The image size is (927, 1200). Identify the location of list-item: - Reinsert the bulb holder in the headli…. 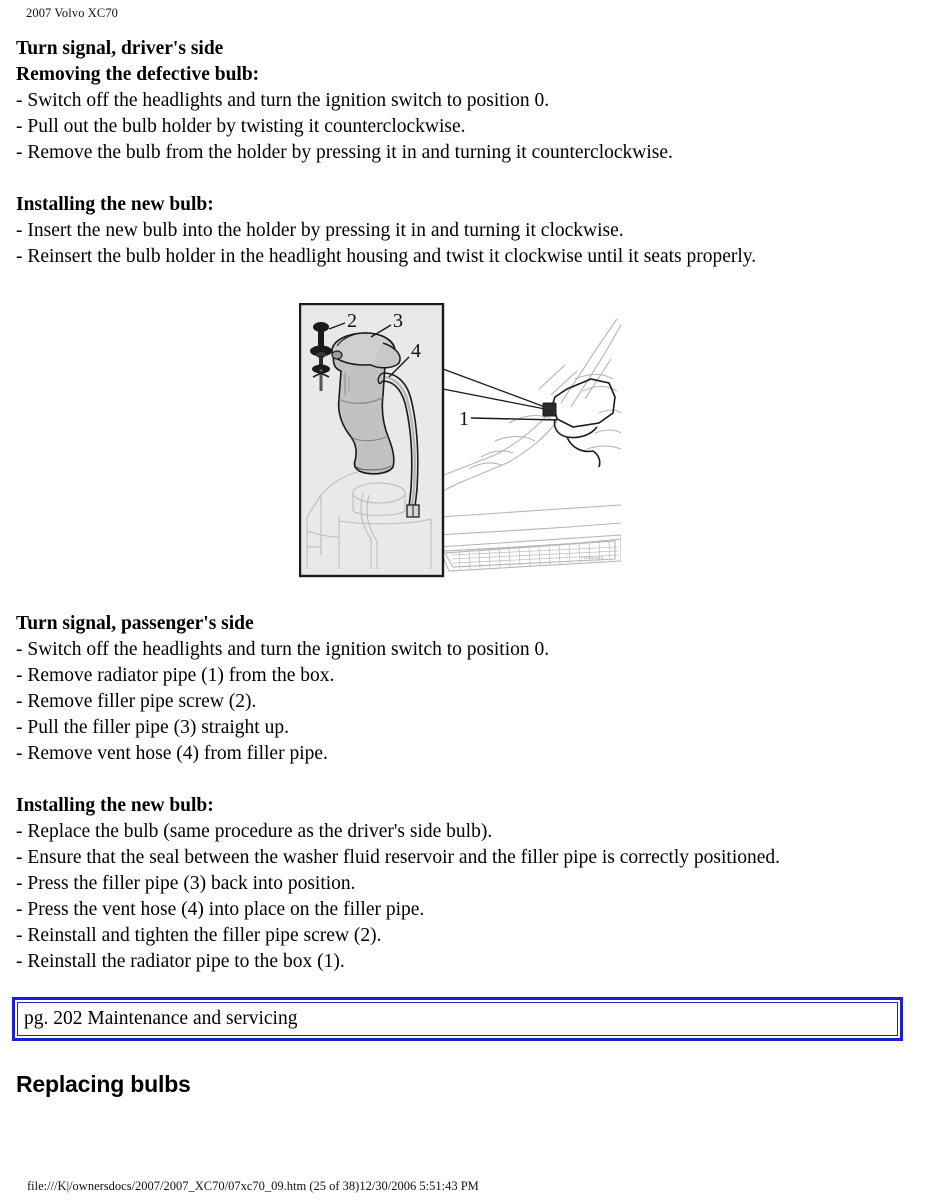
(386, 256).